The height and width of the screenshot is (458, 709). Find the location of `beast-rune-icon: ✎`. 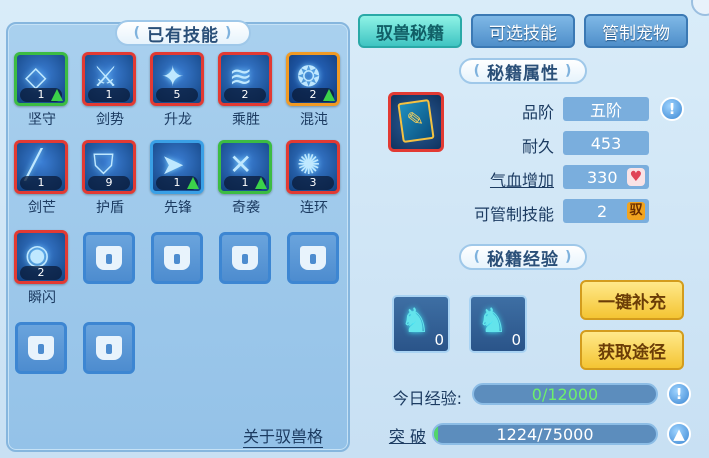

beast-rune-icon: ✎ is located at coordinates (415, 119).